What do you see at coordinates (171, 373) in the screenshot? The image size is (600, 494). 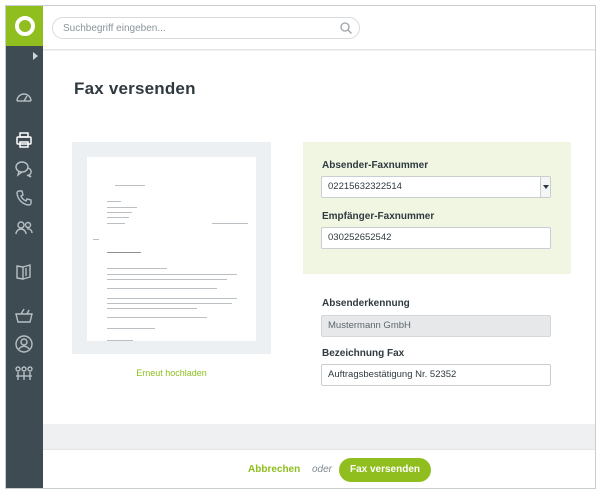 I see `reupload-link: Erneut hochladen` at bounding box center [171, 373].